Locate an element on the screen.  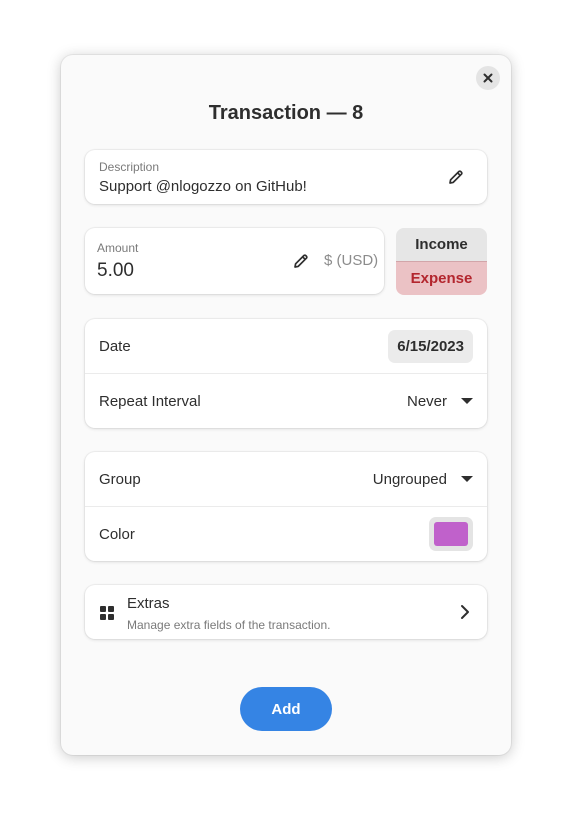
description-value: Support @nlogozzo on GitHub! is located at coordinates (203, 186).